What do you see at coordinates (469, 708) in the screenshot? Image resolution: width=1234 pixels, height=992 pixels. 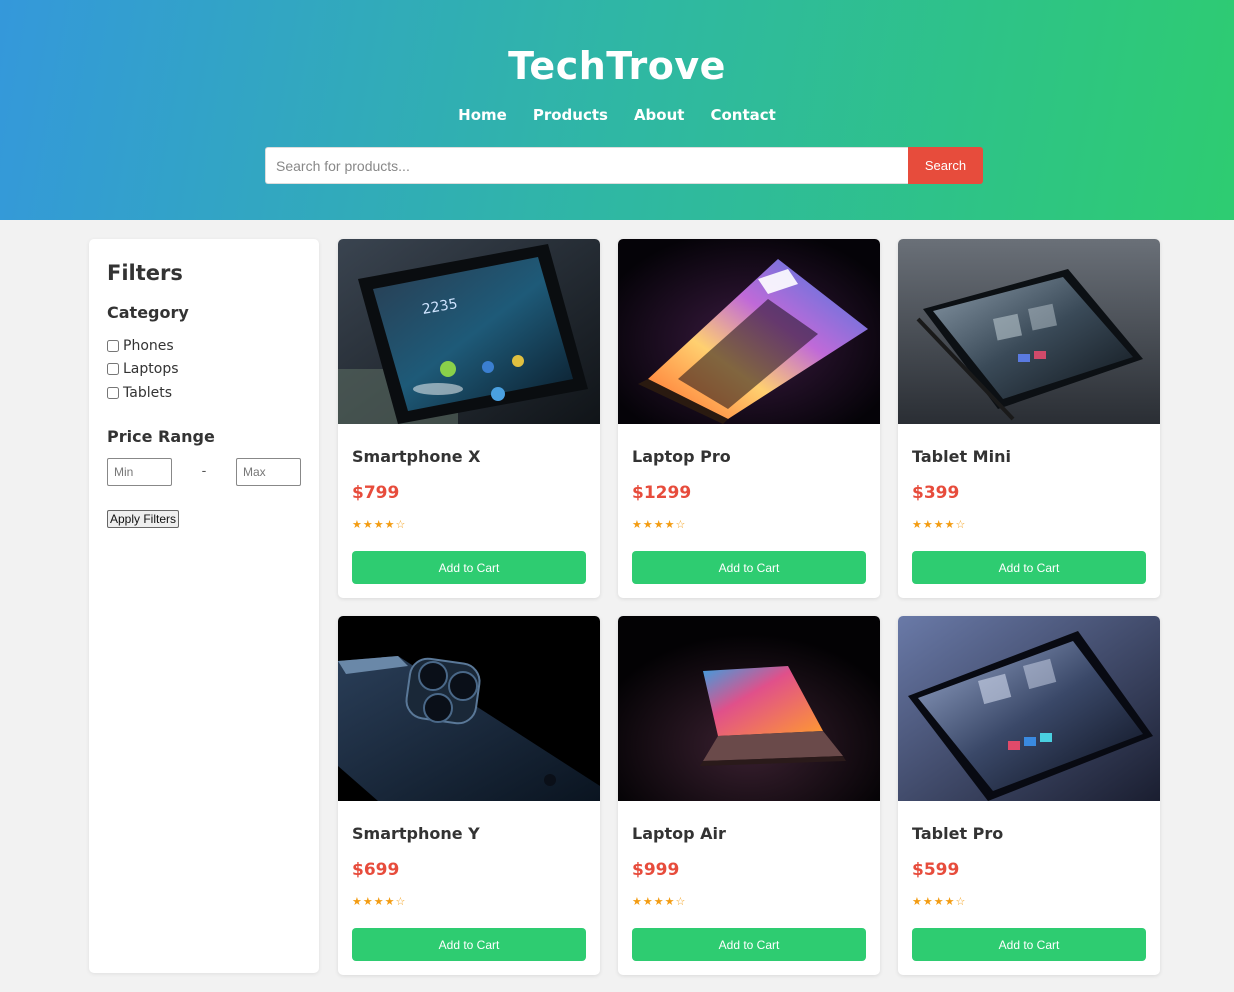 I see `smartphone-photo` at bounding box center [469, 708].